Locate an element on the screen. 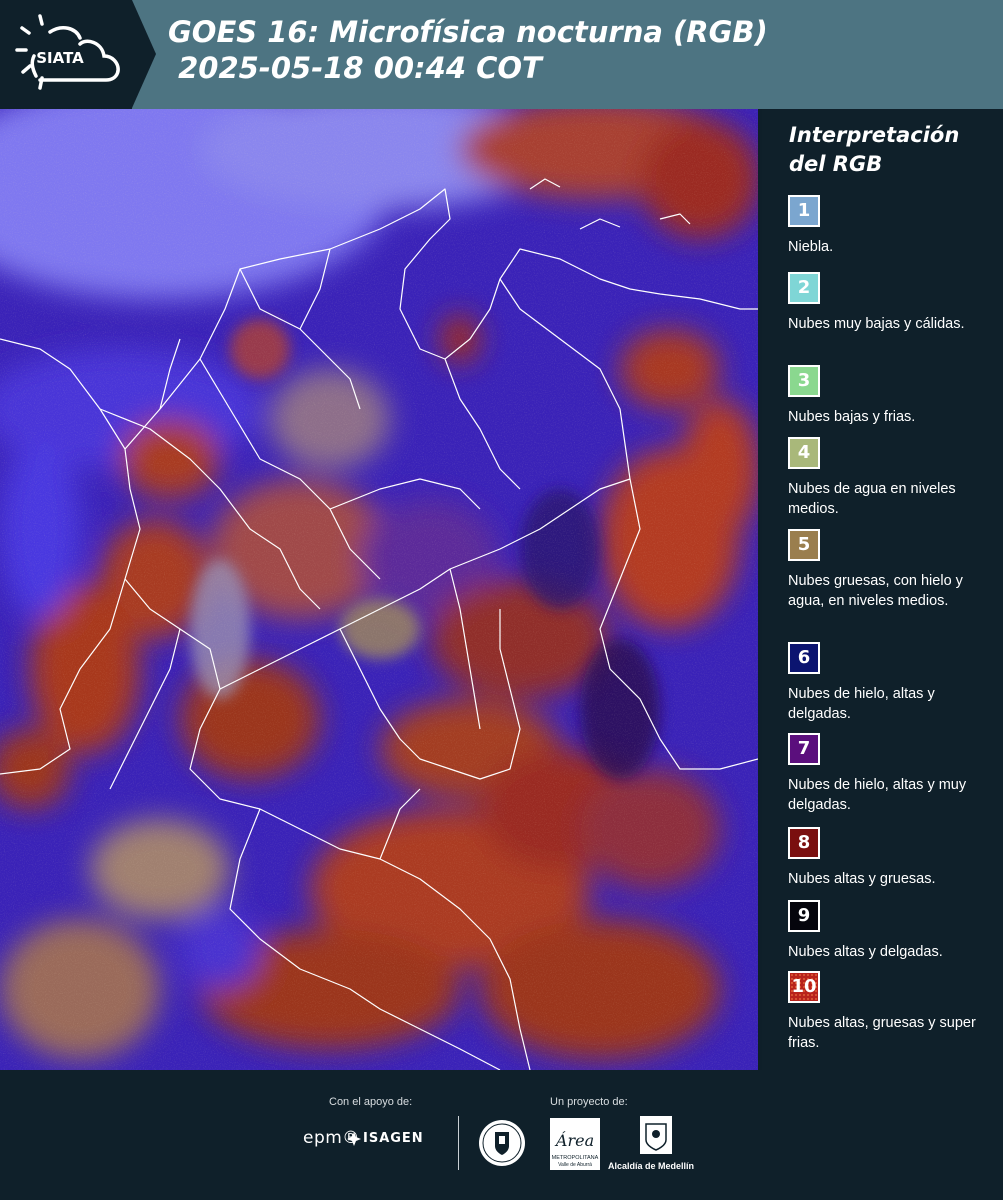 The height and width of the screenshot is (1200, 1003). legend-item-7: 7 Nubes de hielo, altas y muy delgadas. is located at coordinates (894, 774).